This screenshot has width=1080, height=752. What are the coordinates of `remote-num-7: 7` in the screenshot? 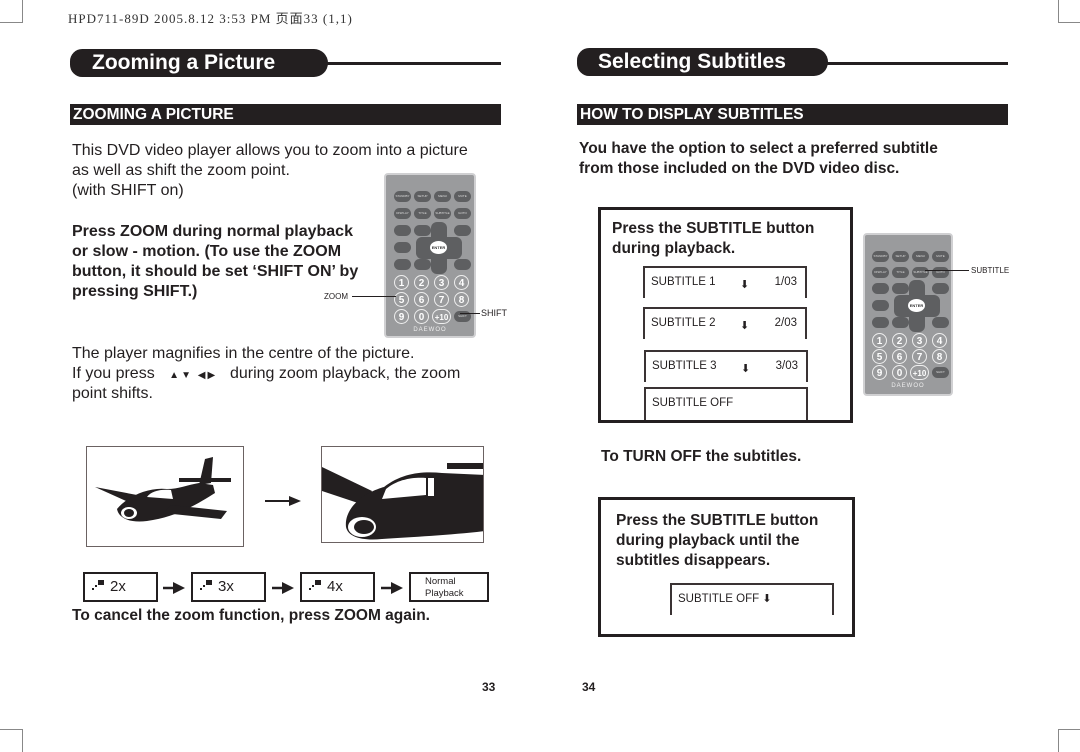 It's located at (919, 356).